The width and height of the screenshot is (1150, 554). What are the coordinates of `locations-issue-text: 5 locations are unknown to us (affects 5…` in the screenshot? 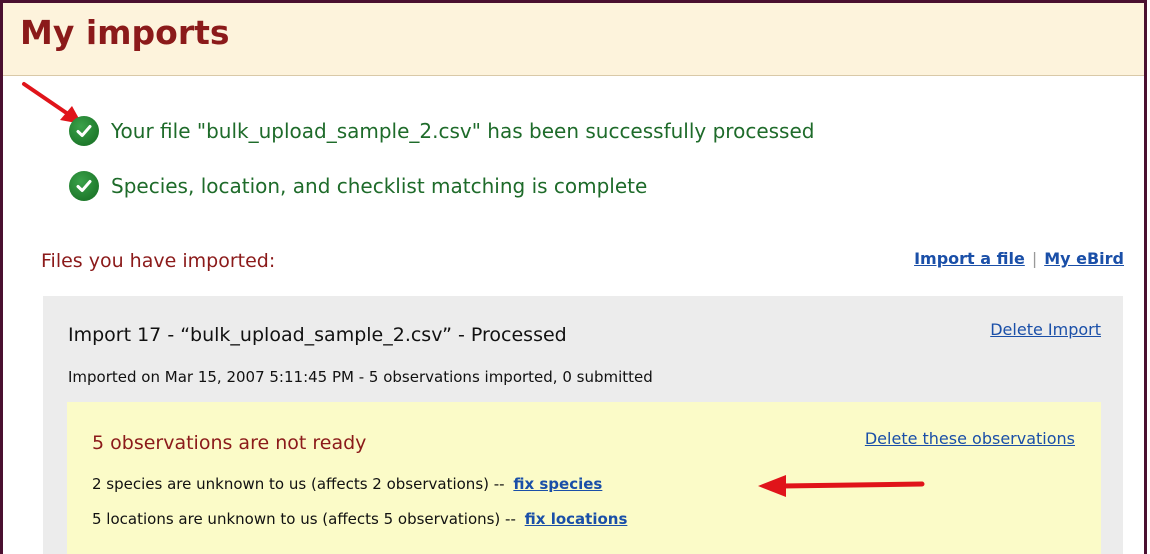 It's located at (304, 519).